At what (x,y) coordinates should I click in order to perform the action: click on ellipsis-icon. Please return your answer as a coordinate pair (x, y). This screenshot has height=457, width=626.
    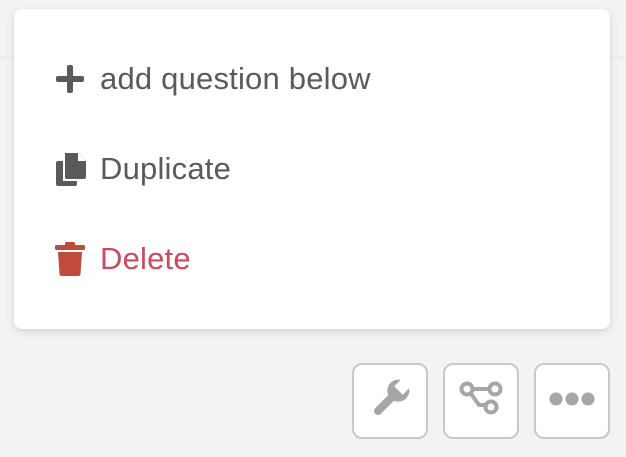
    Looking at the image, I should click on (572, 401).